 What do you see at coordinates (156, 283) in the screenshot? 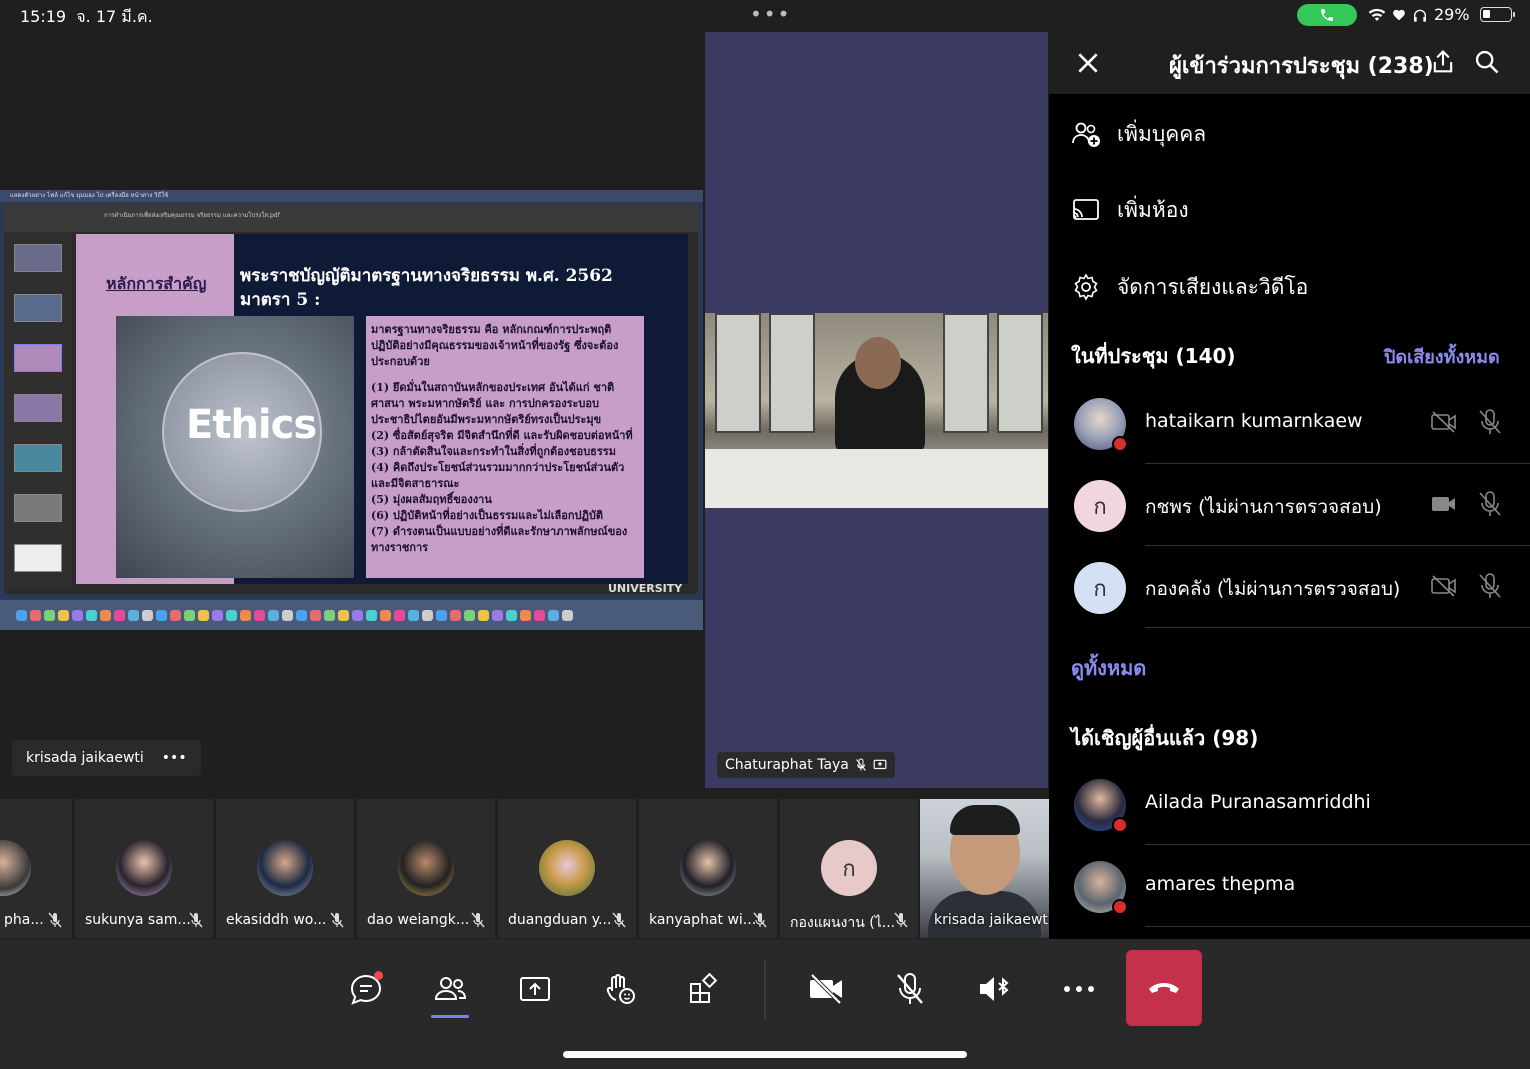
I see `slide-heading: หลักการสำคัญ` at bounding box center [156, 283].